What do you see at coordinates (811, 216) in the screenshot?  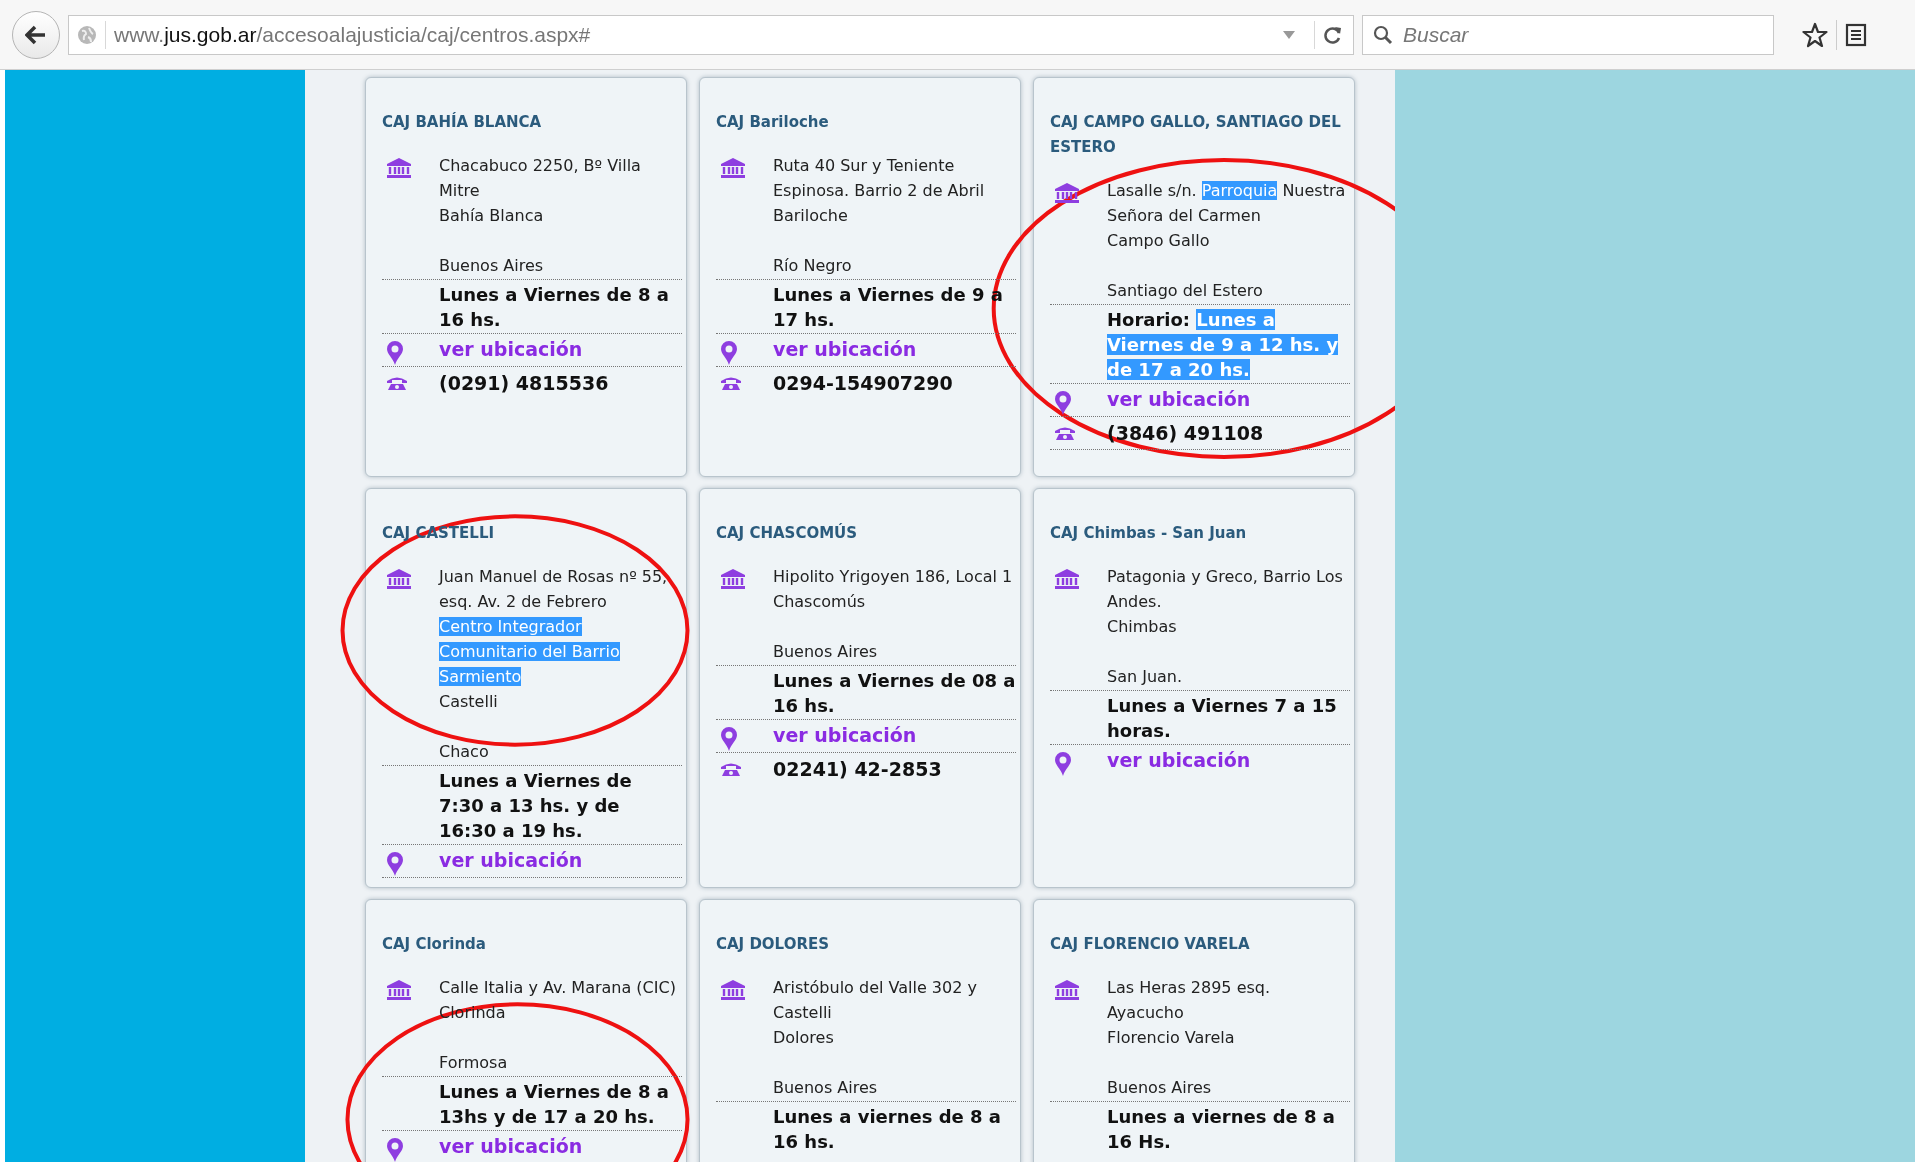 I see `city-text: Bariloche` at bounding box center [811, 216].